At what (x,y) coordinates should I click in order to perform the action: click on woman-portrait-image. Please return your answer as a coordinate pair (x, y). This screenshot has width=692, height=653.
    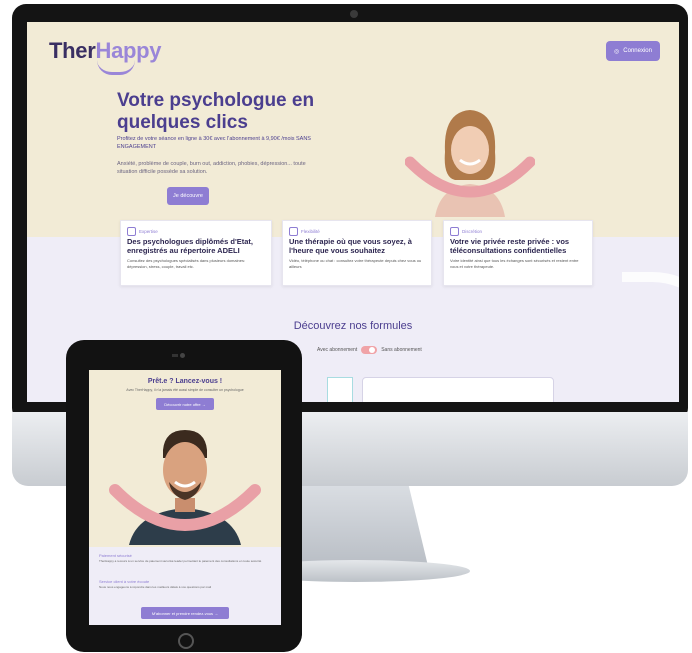
    Looking at the image, I should click on (470, 163).